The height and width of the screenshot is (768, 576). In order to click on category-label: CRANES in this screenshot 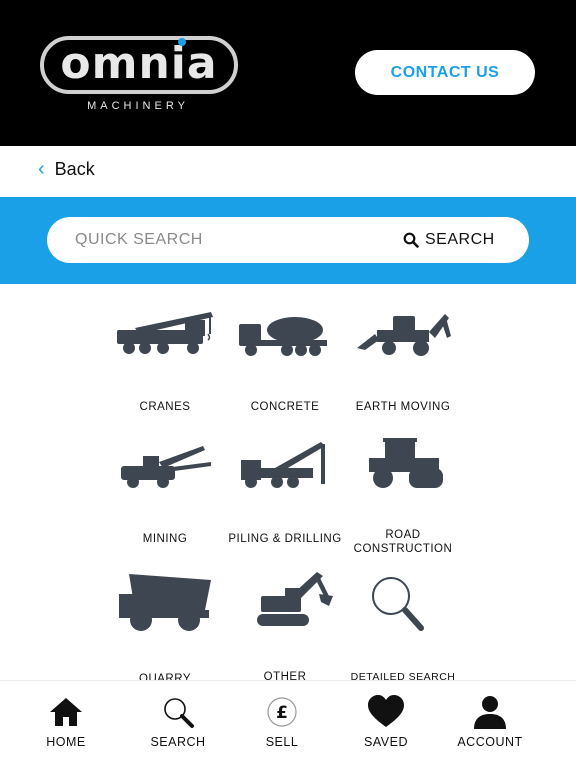, I will do `click(165, 407)`.